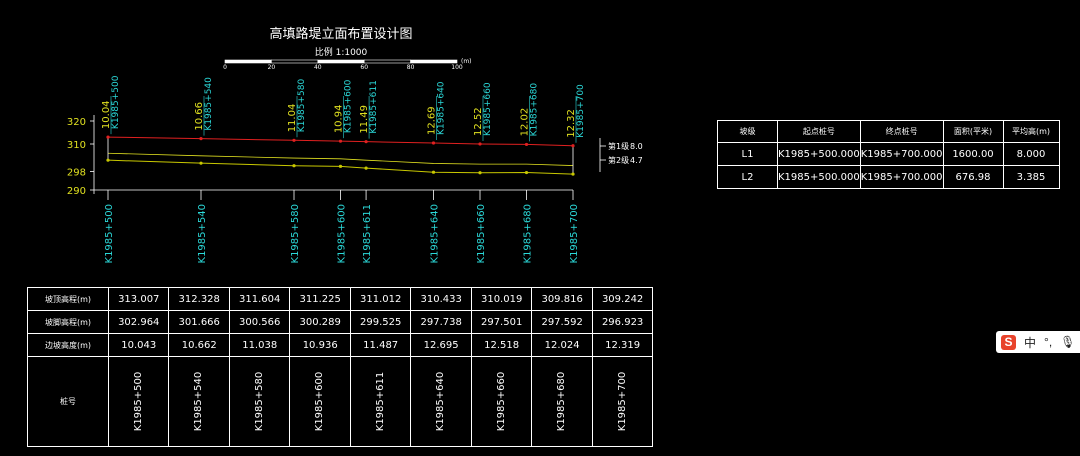 This screenshot has height=456, width=1080. I want to click on y-tick-label: 290, so click(76, 191).